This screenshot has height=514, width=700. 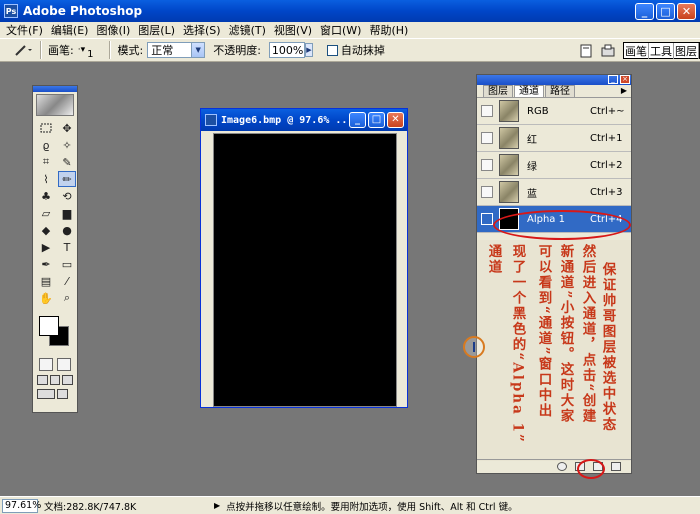 What do you see at coordinates (624, 90) in the screenshot?
I see `panel-menu-arrow-icon: ▶` at bounding box center [624, 90].